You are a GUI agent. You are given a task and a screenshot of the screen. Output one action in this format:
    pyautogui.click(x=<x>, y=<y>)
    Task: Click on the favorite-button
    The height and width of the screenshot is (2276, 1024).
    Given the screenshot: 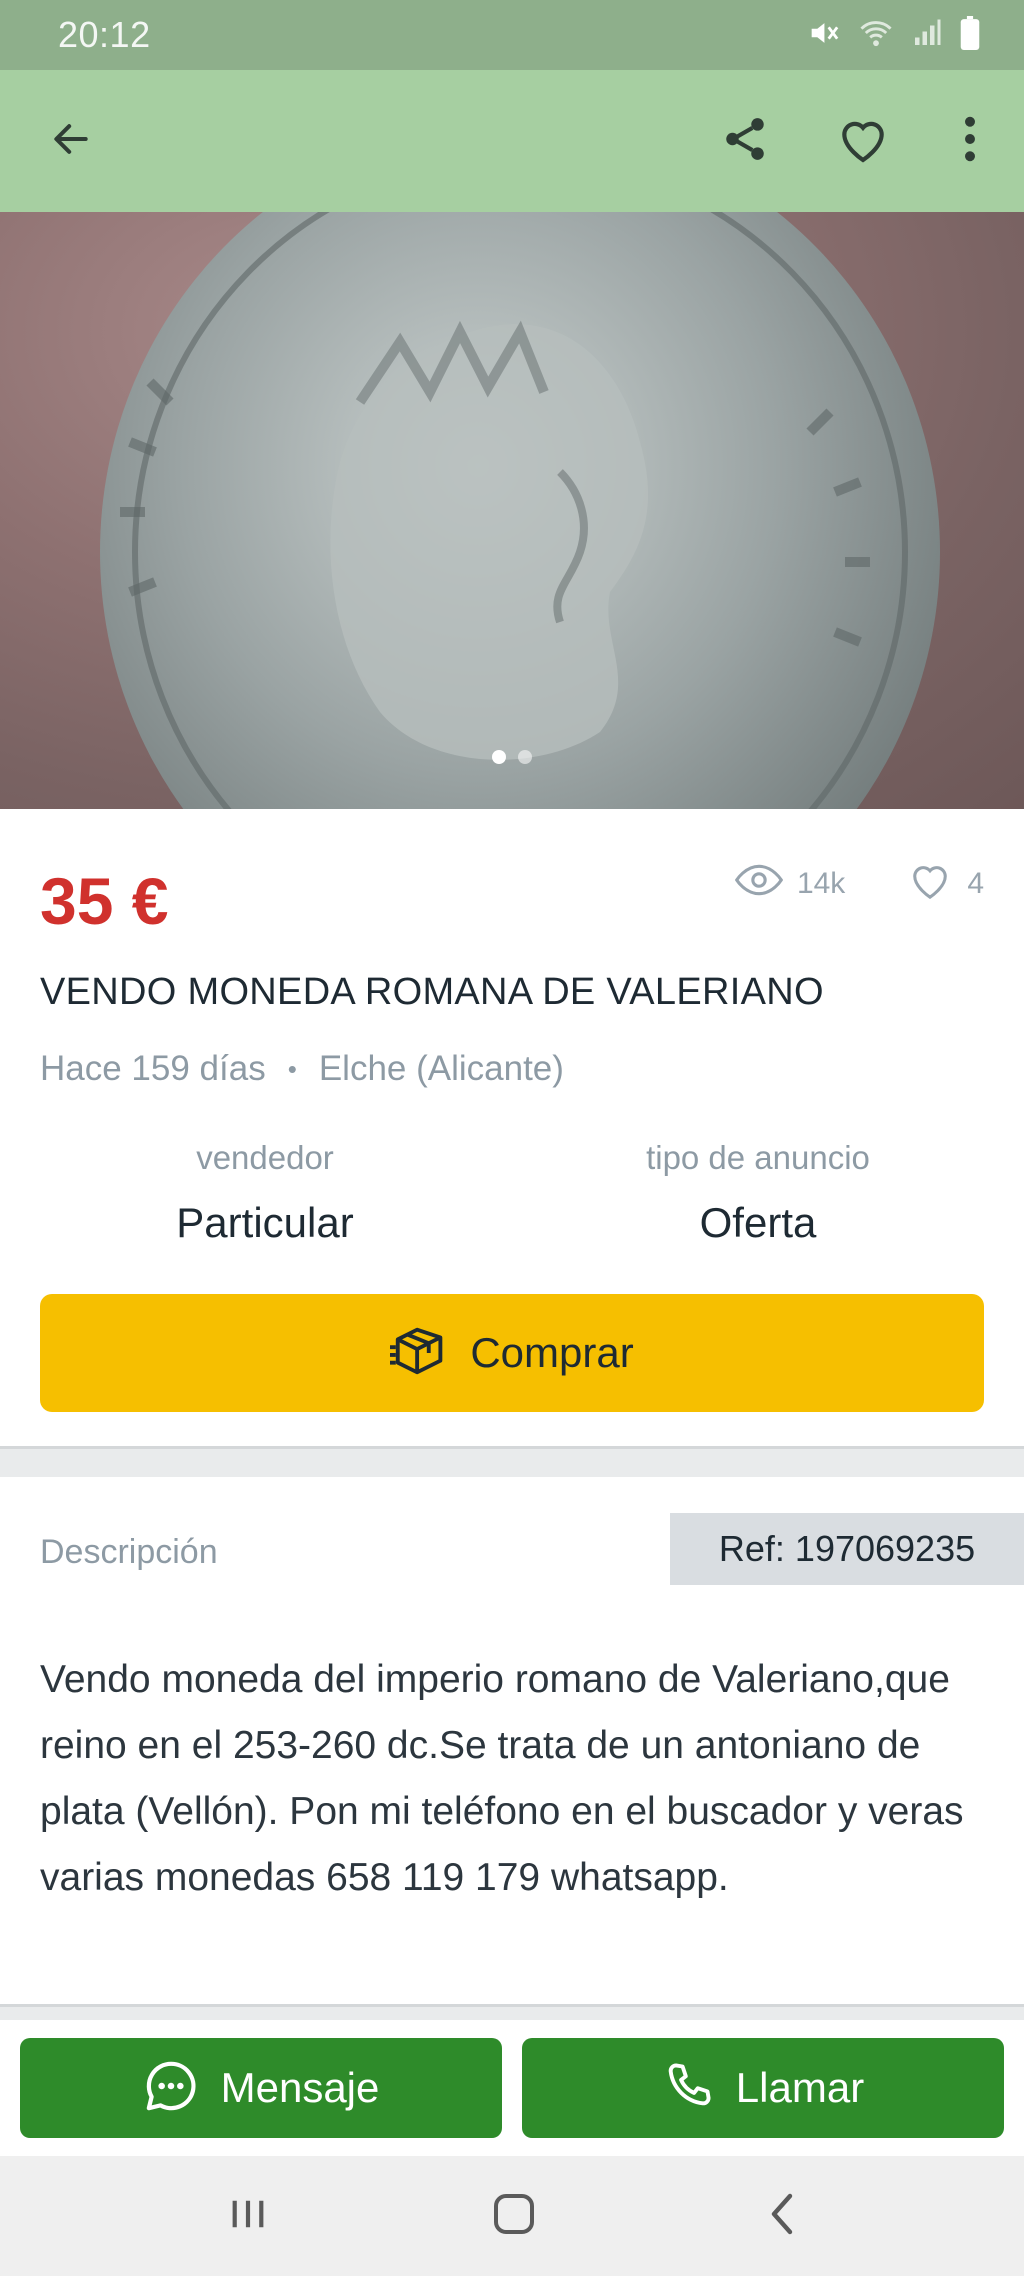 What is the action you would take?
    pyautogui.click(x=863, y=141)
    